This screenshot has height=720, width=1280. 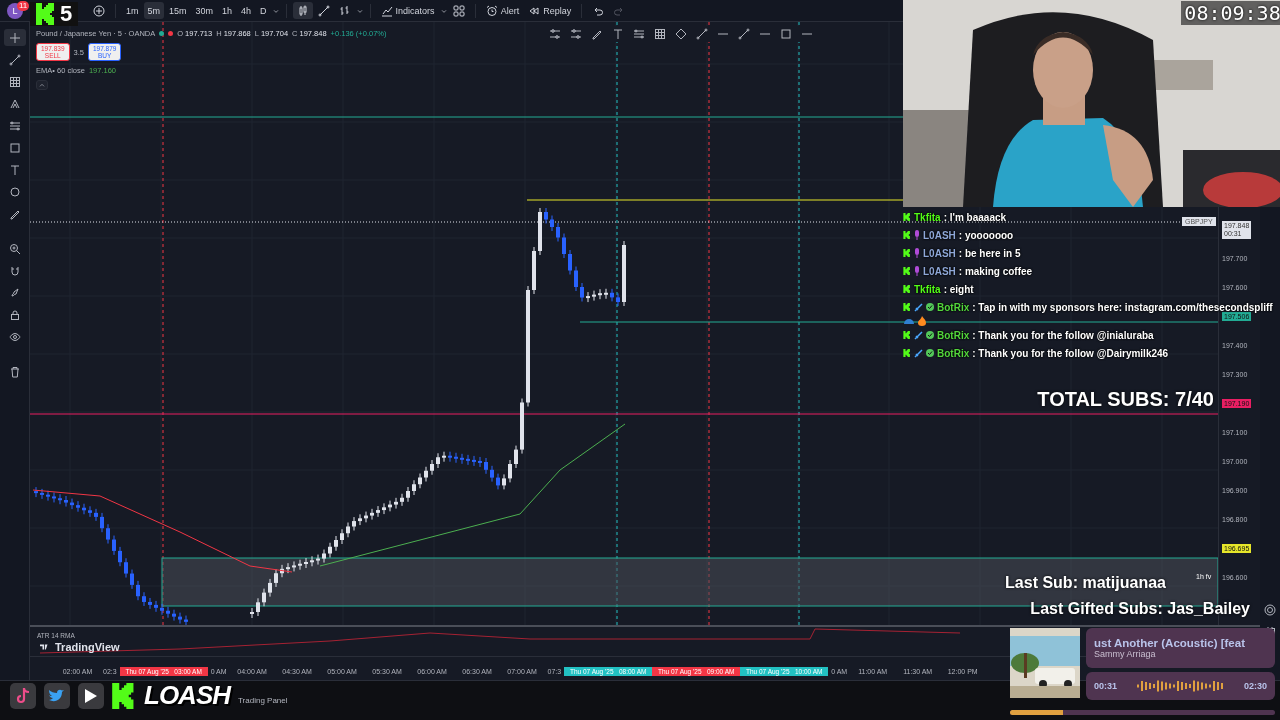 I want to click on lock-icon, so click(x=14, y=314).